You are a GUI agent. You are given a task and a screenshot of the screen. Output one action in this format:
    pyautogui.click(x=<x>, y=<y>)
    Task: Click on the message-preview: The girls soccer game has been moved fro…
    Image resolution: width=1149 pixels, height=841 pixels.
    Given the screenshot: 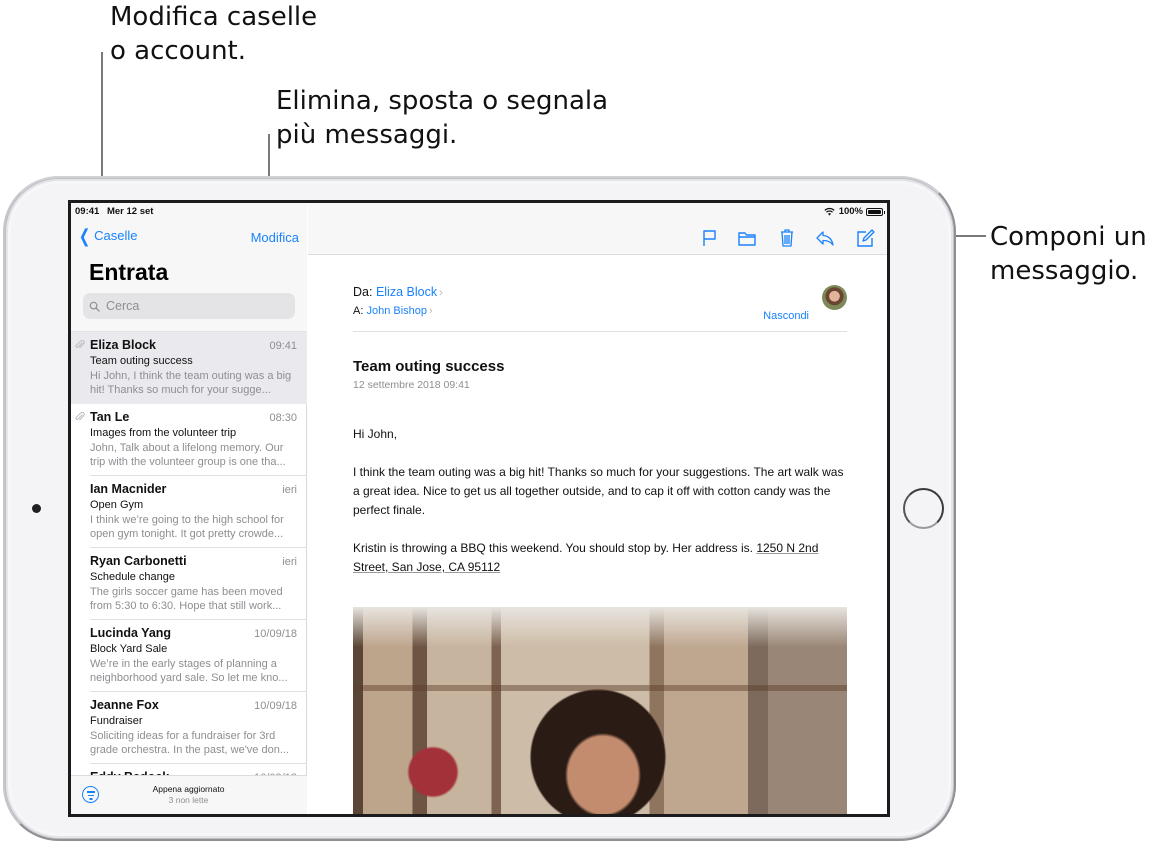 What is the action you would take?
    pyautogui.click(x=186, y=599)
    